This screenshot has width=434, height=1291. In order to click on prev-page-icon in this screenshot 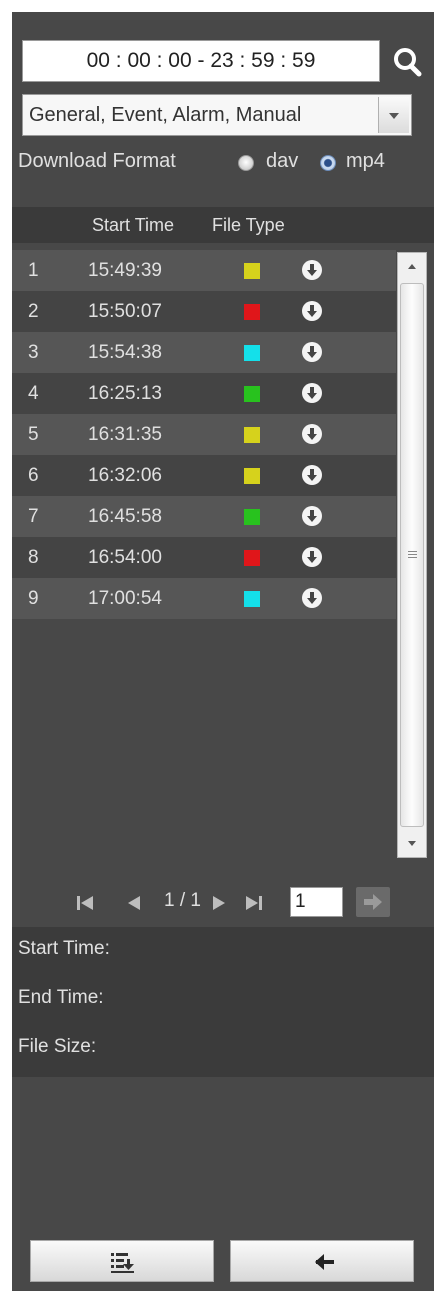, I will do `click(134, 903)`.